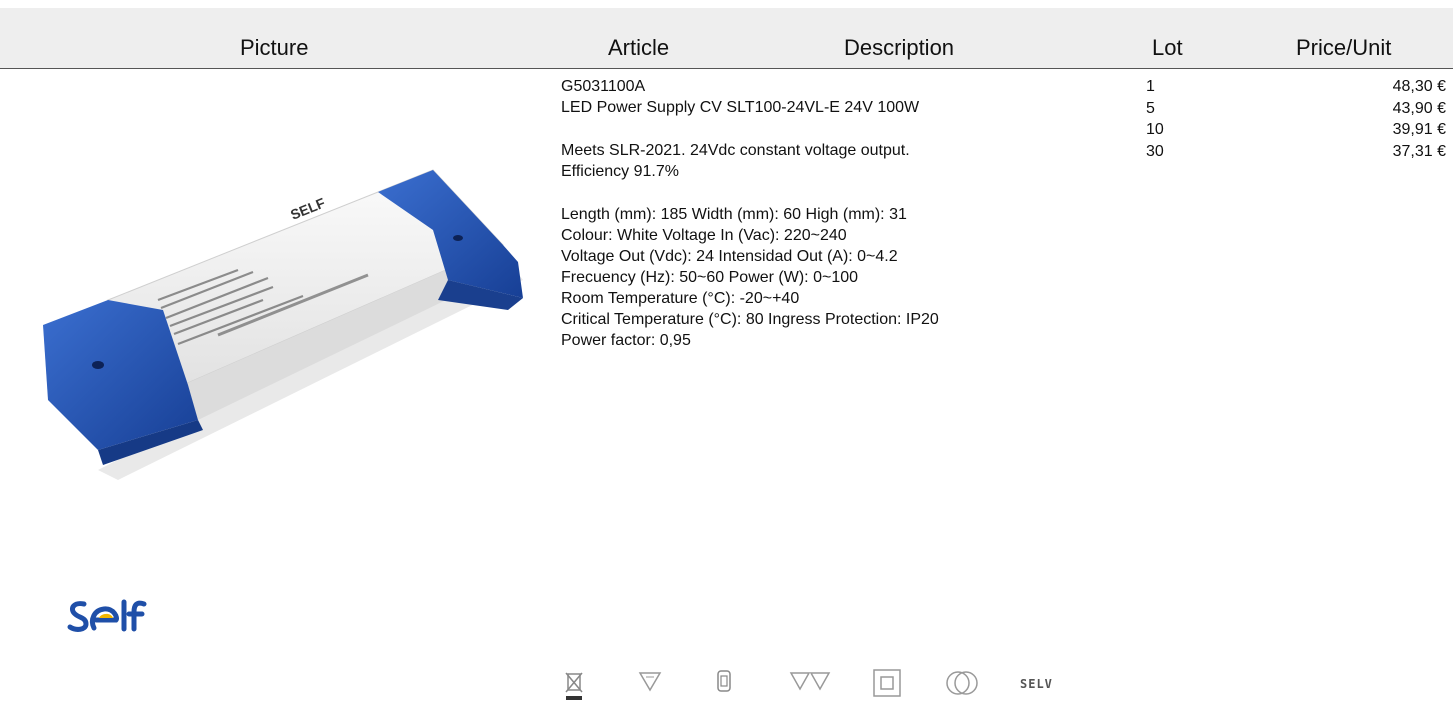  What do you see at coordinates (704, 235) in the screenshot?
I see `spec-colour-voltage-in: Colour: White Voltage In (Vac): 220~240` at bounding box center [704, 235].